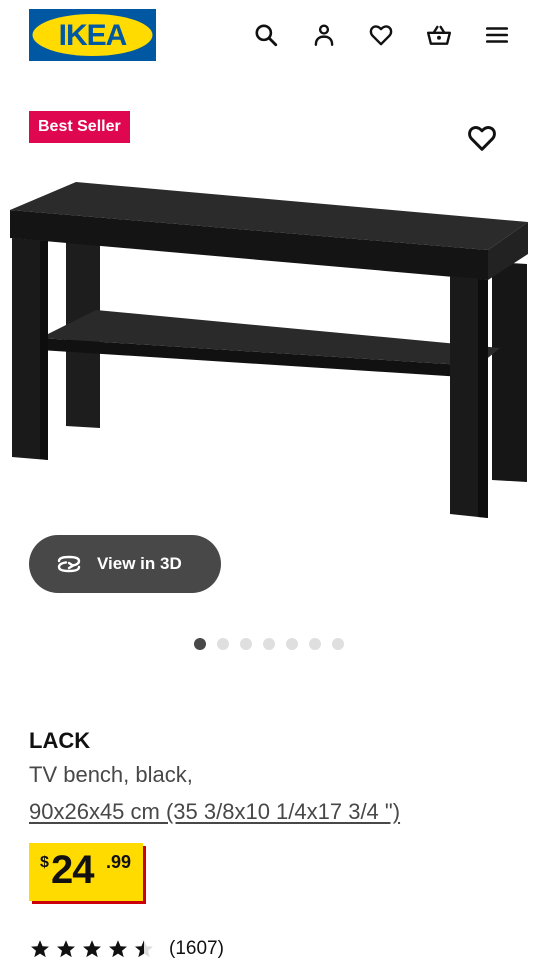 Image resolution: width=540 pixels, height=974 pixels. I want to click on site-header: IKEA, so click(270, 35).